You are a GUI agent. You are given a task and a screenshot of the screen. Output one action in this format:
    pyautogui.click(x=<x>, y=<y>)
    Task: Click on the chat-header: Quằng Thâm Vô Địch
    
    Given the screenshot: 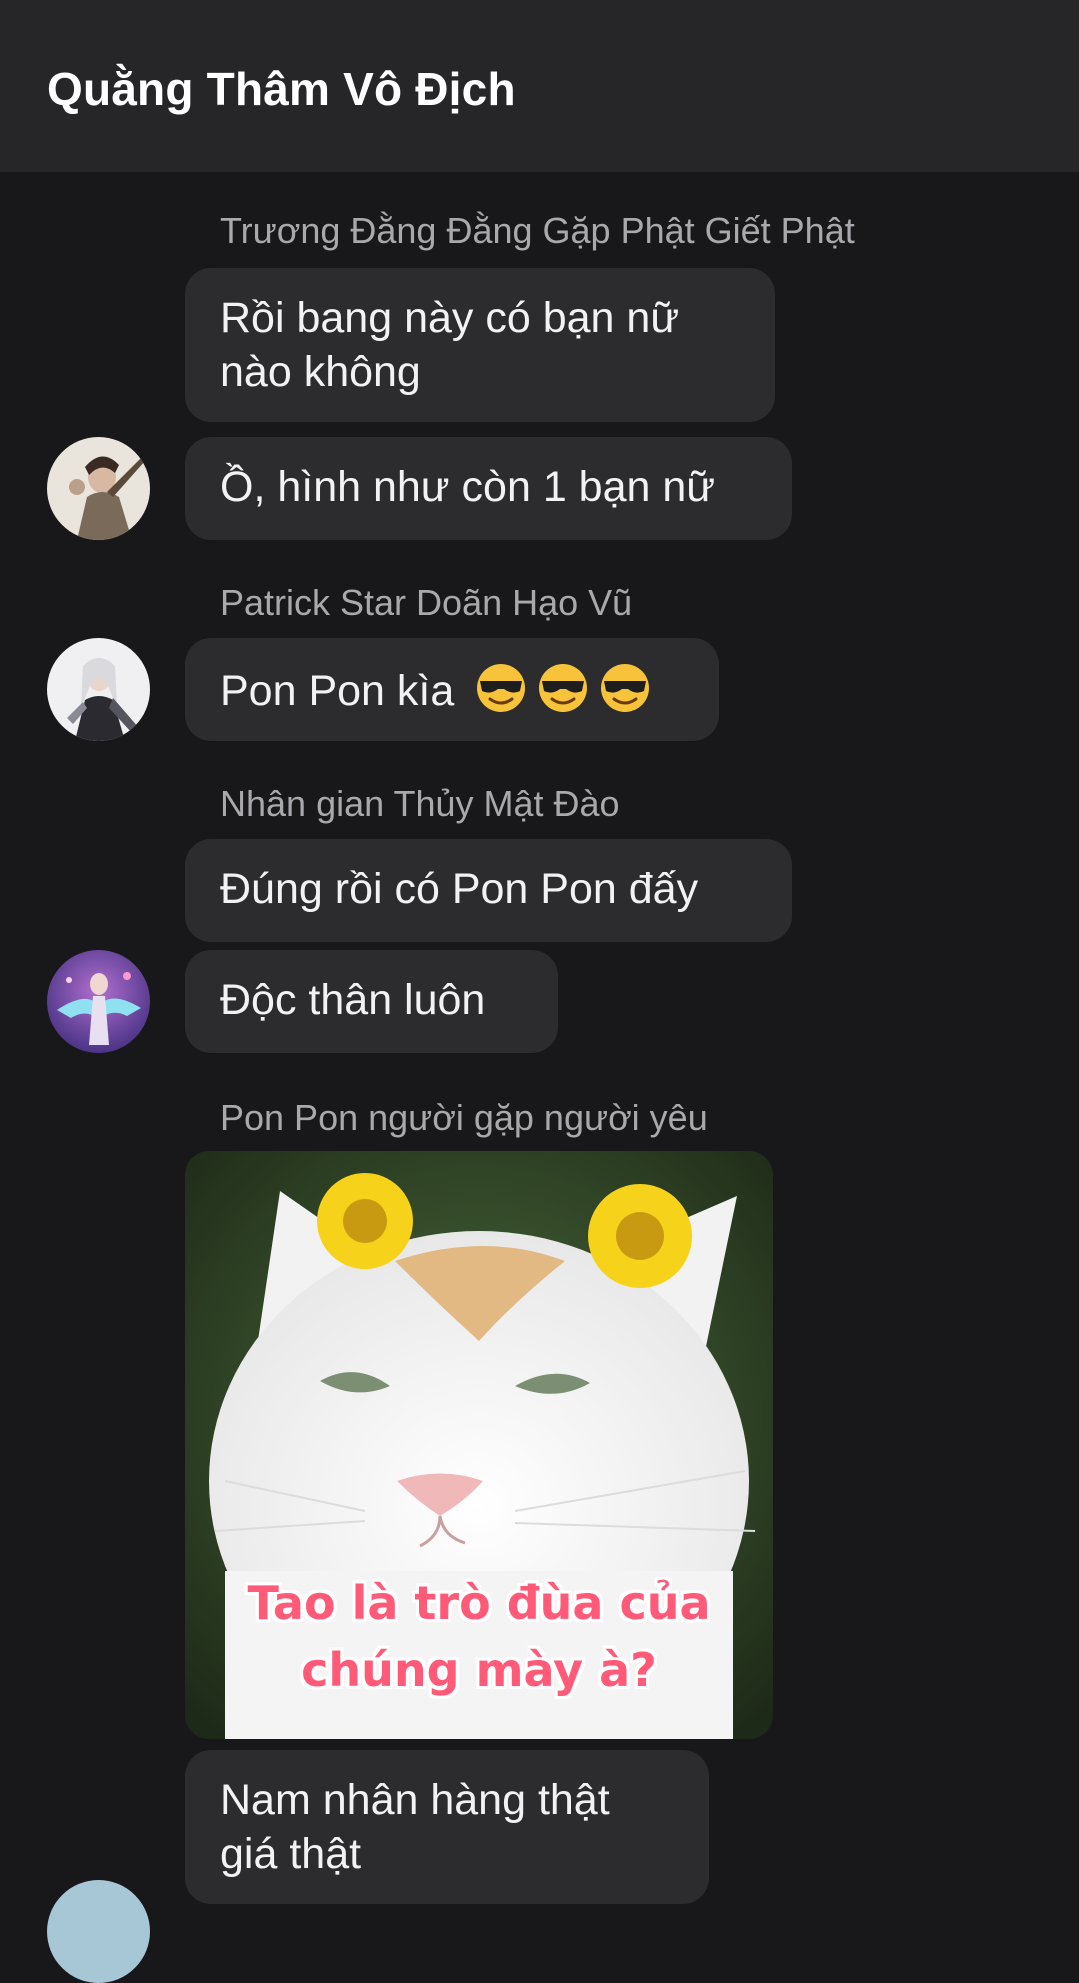 What is the action you would take?
    pyautogui.click(x=539, y=86)
    